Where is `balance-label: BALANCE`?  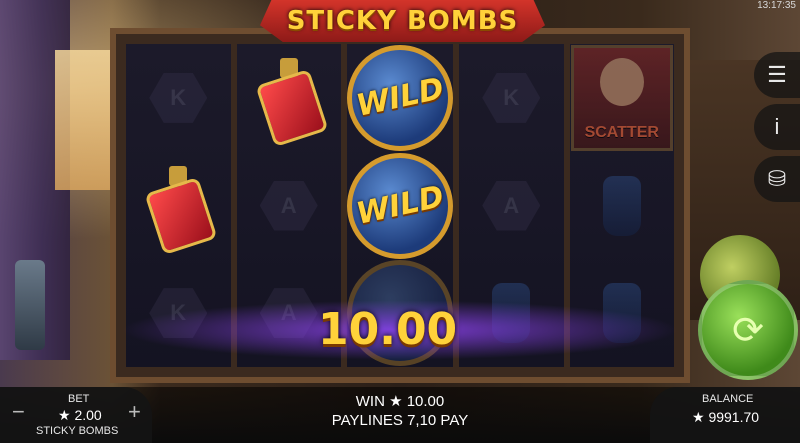 balance-label: BALANCE is located at coordinates (728, 399).